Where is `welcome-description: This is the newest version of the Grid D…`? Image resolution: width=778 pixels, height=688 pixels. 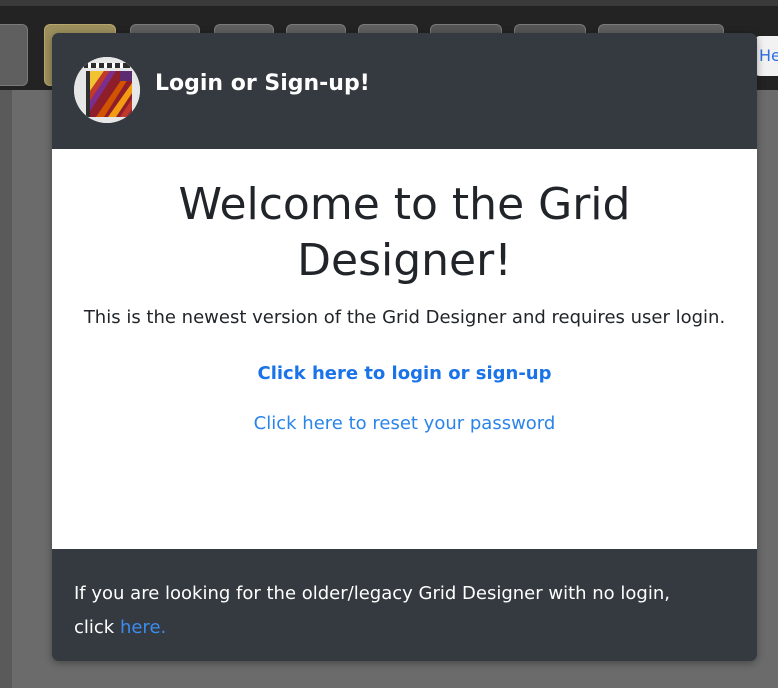 welcome-description: This is the newest version of the Grid D… is located at coordinates (404, 317).